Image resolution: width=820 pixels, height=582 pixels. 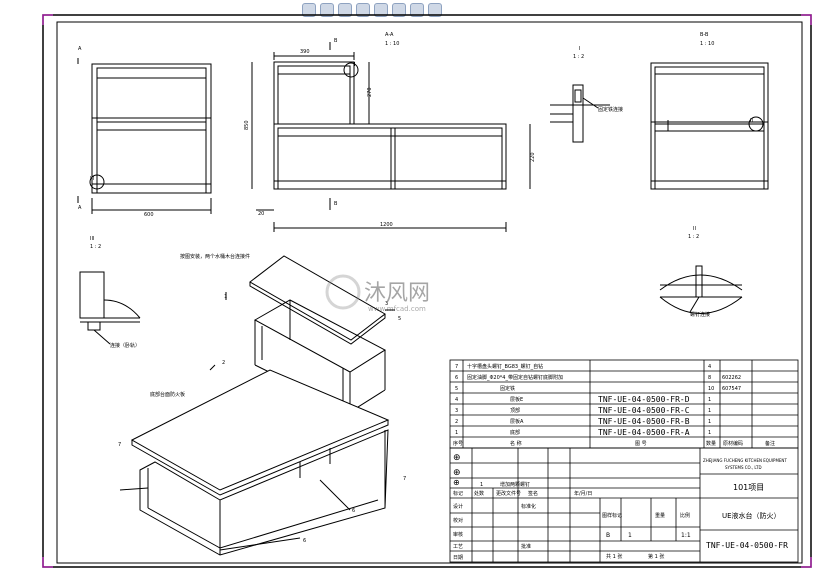 I want to click on rev-symbol-1: ⊕, so click(x=457, y=458).